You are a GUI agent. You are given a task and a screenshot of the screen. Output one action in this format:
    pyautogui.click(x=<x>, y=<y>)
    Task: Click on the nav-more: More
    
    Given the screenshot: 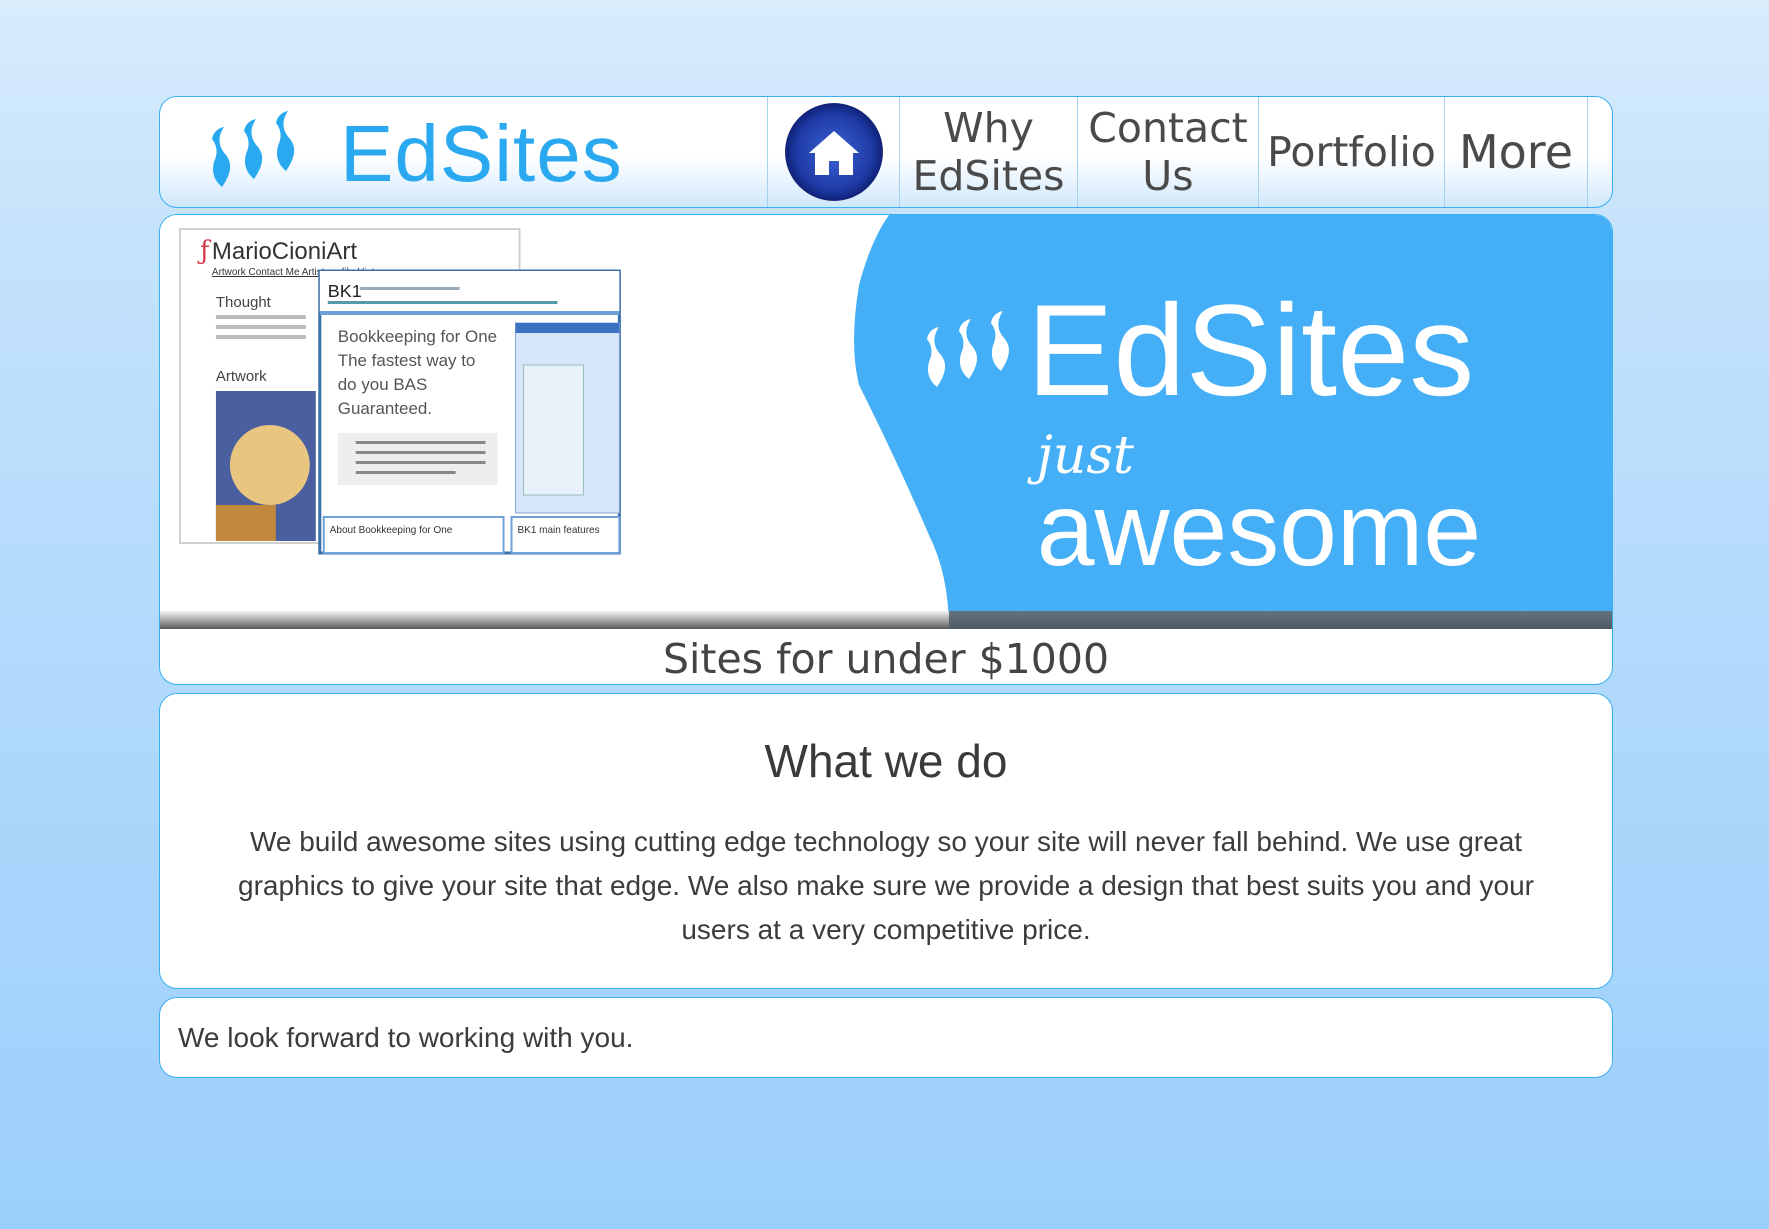 What is the action you would take?
    pyautogui.click(x=1516, y=152)
    